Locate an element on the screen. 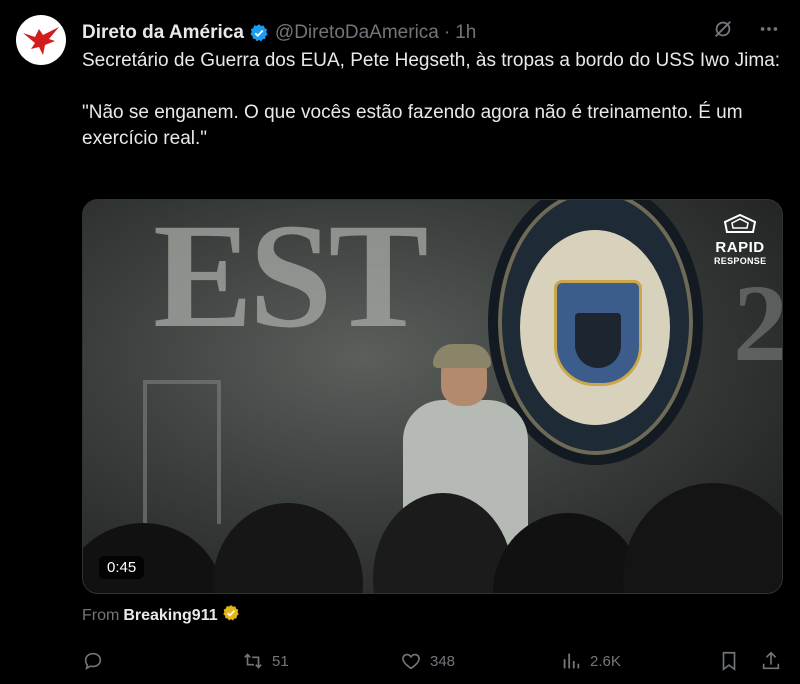 This screenshot has height=684, width=800. bookmark-button is located at coordinates (729, 661).